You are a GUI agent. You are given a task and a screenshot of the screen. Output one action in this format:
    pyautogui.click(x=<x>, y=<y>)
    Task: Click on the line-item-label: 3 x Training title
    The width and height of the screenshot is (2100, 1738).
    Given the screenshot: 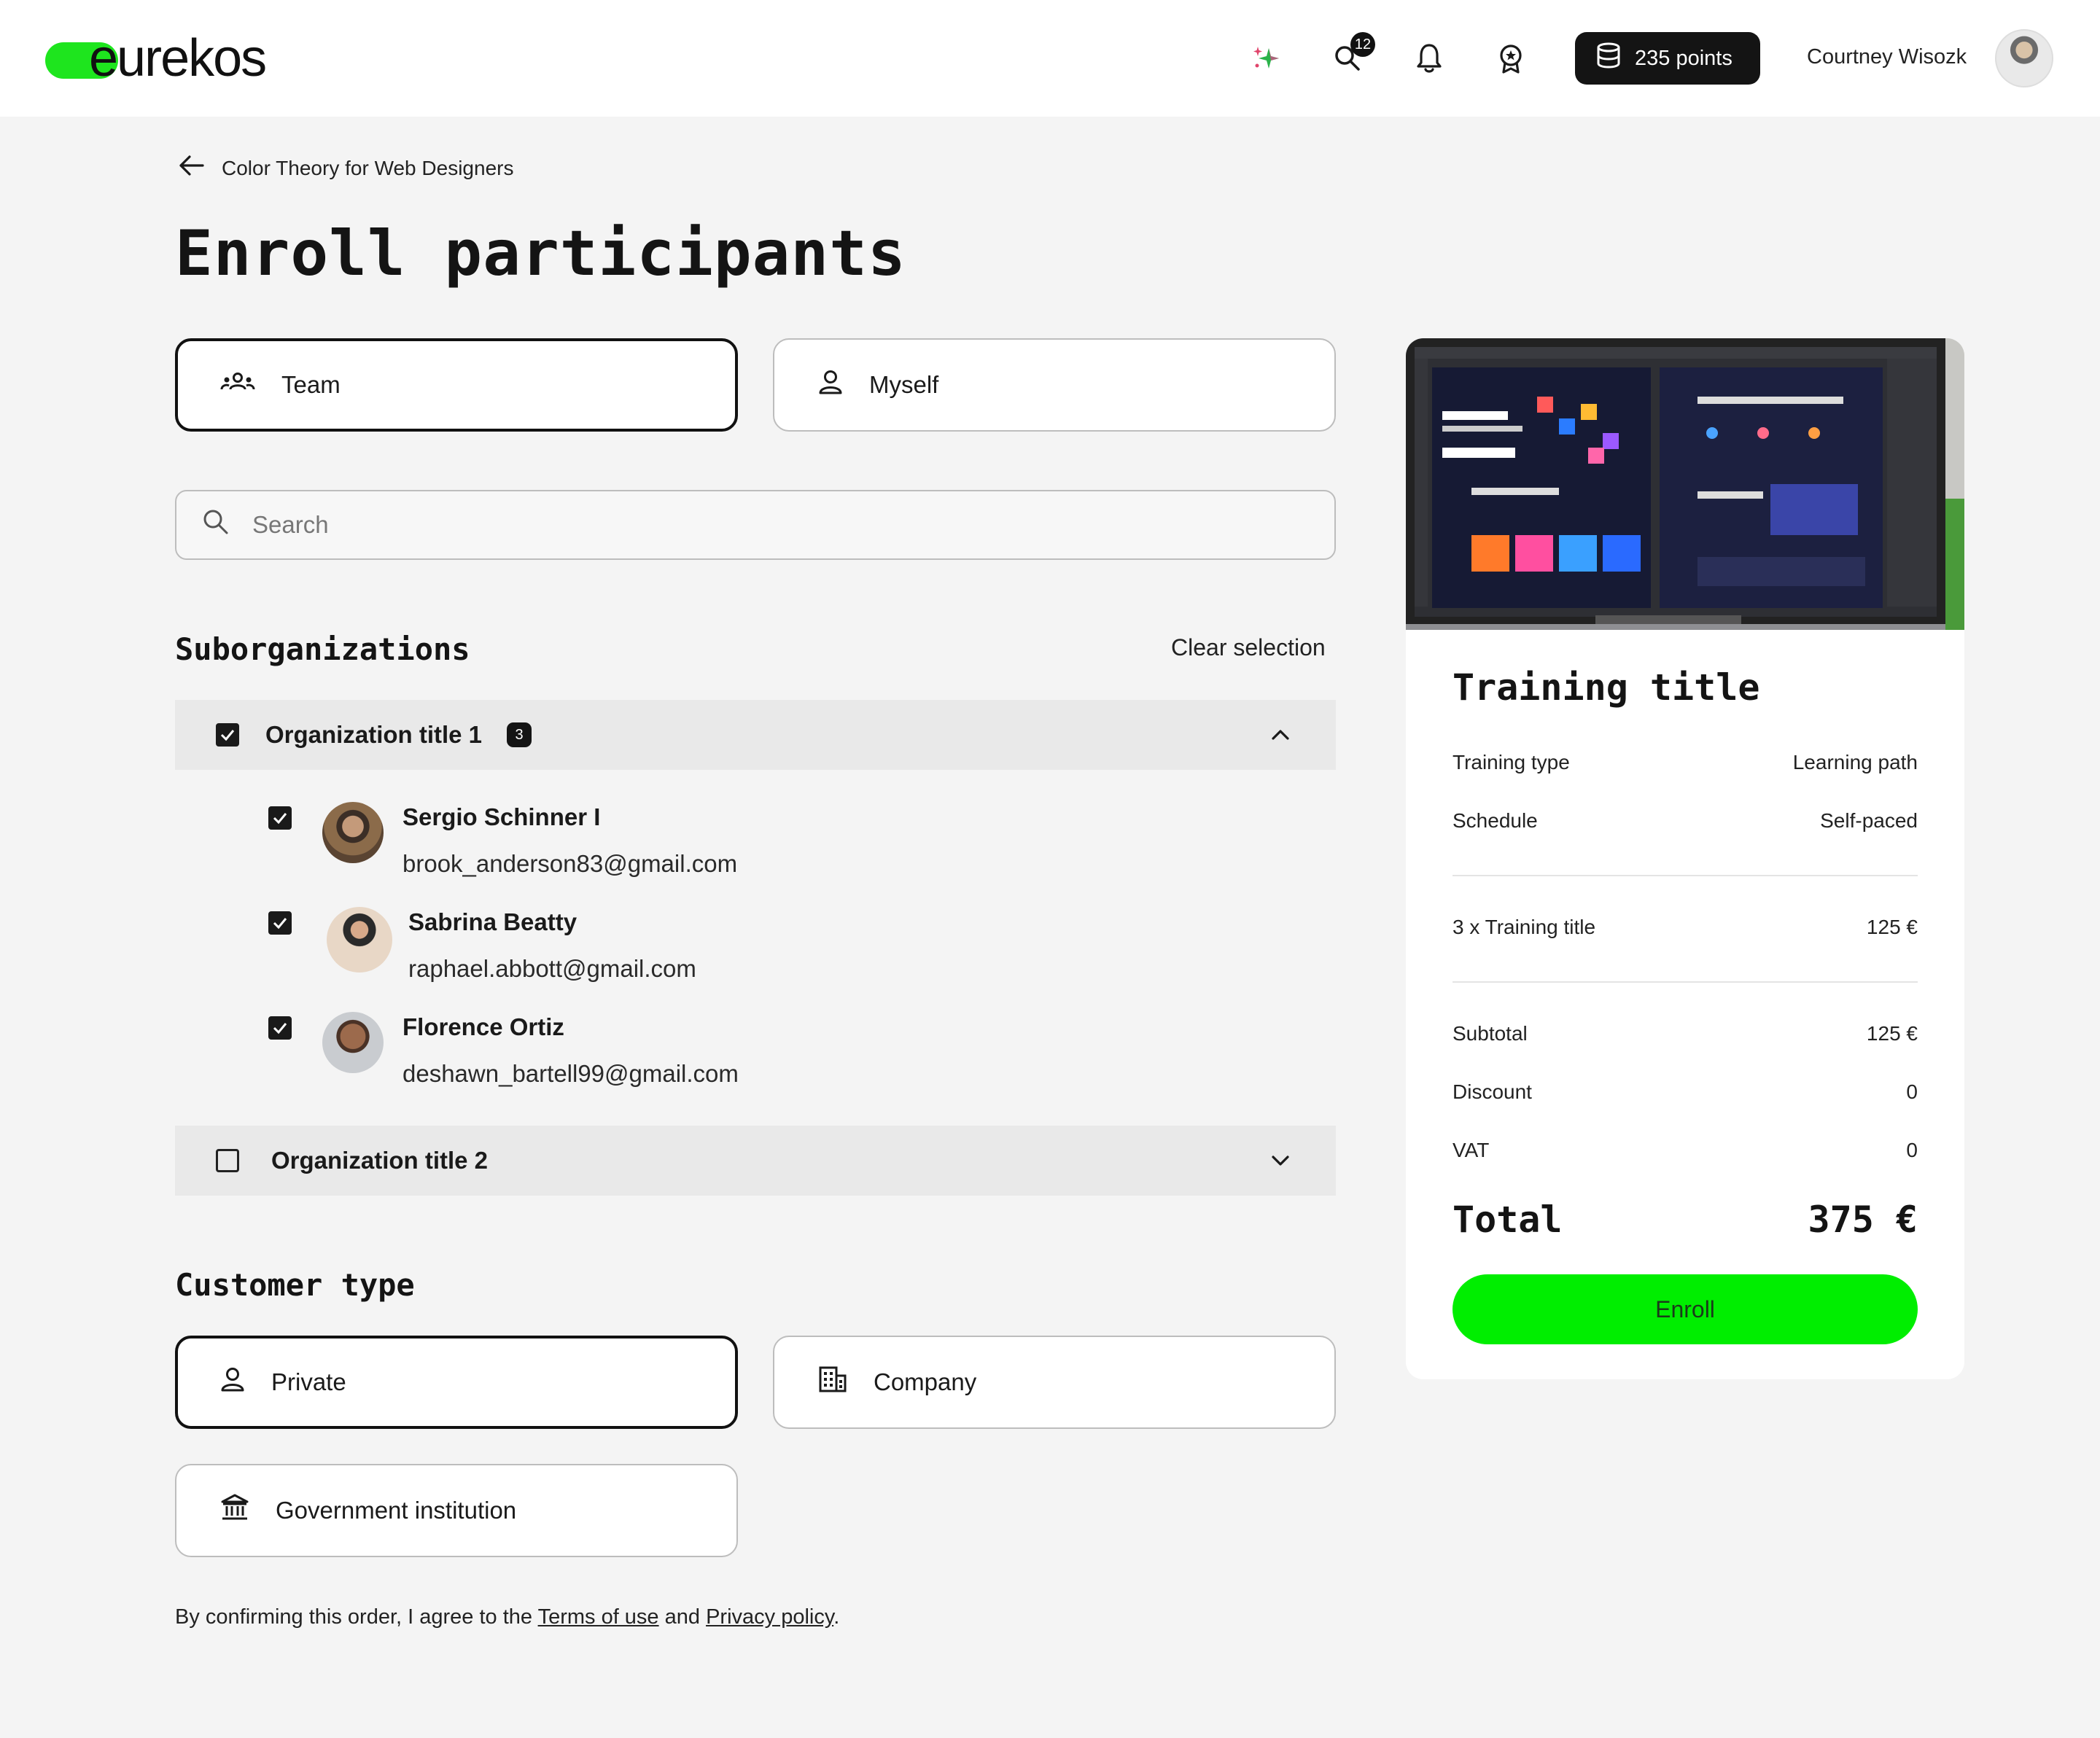 What is the action you would take?
    pyautogui.click(x=1524, y=927)
    